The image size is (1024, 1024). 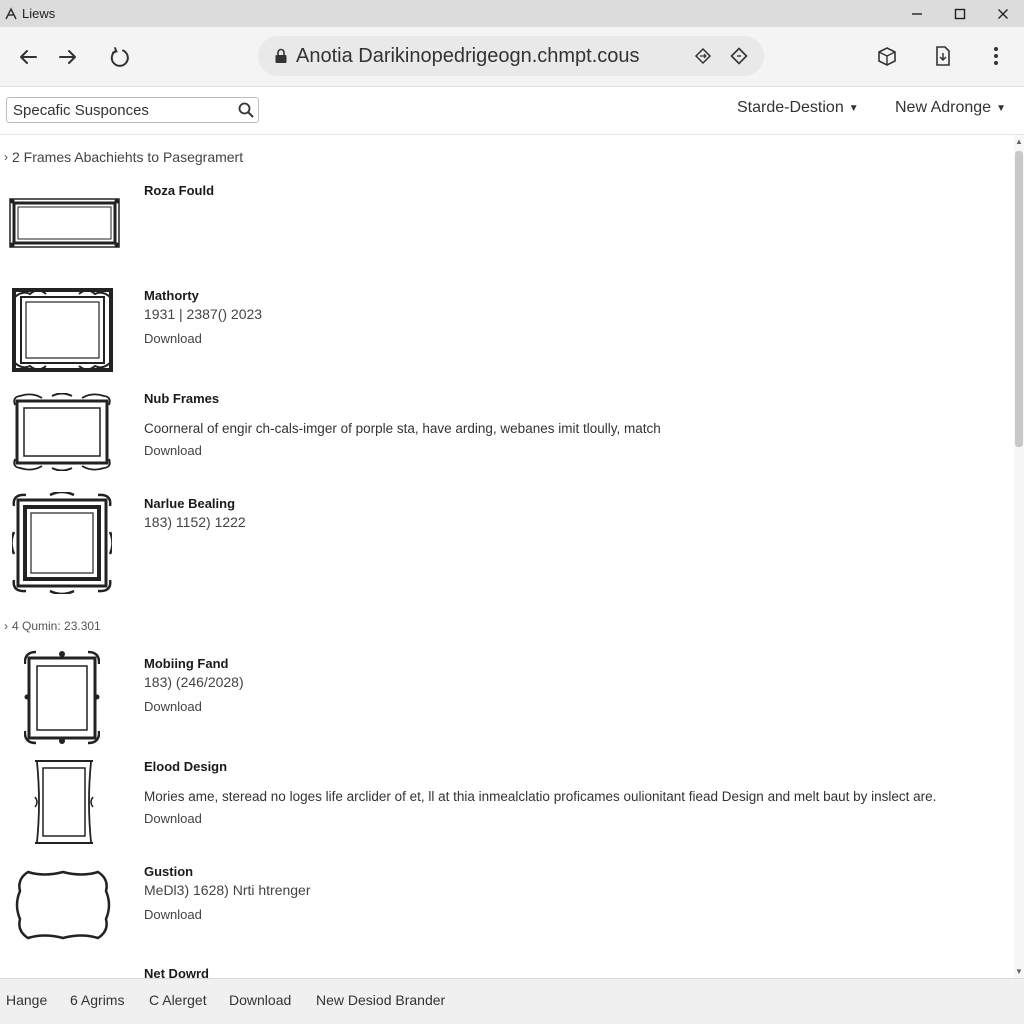 I want to click on app-icon, so click(x=11, y=12).